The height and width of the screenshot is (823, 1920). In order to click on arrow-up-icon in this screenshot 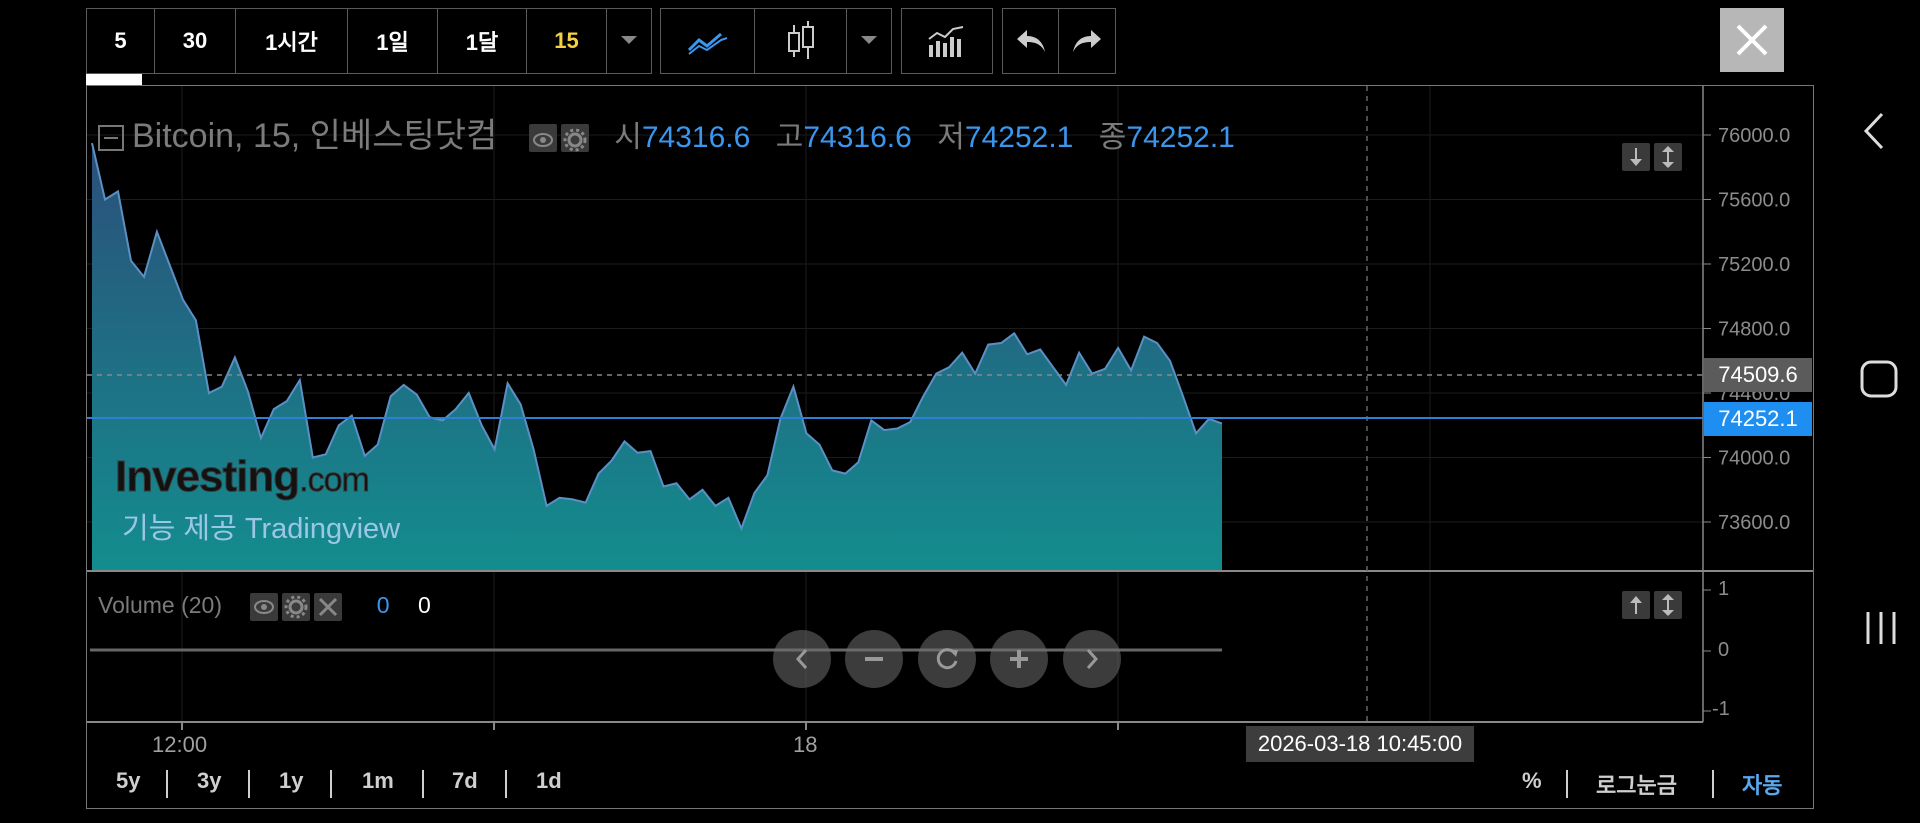, I will do `click(1636, 605)`.